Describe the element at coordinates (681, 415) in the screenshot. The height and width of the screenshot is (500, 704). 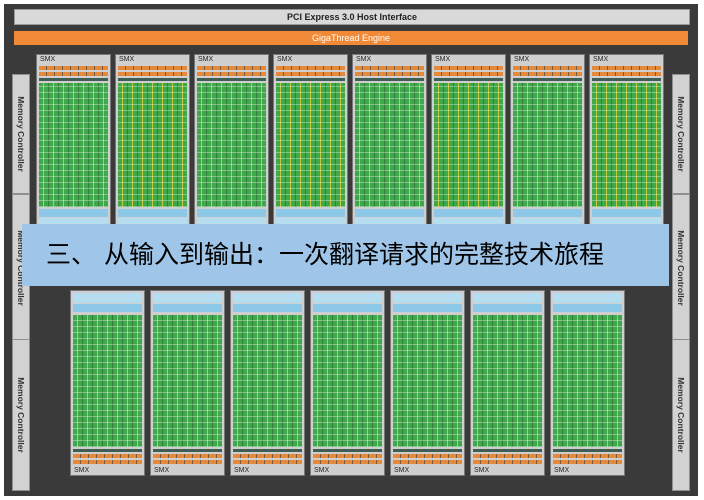
I see `memory-controller-right-3: Memory Controller` at that location.